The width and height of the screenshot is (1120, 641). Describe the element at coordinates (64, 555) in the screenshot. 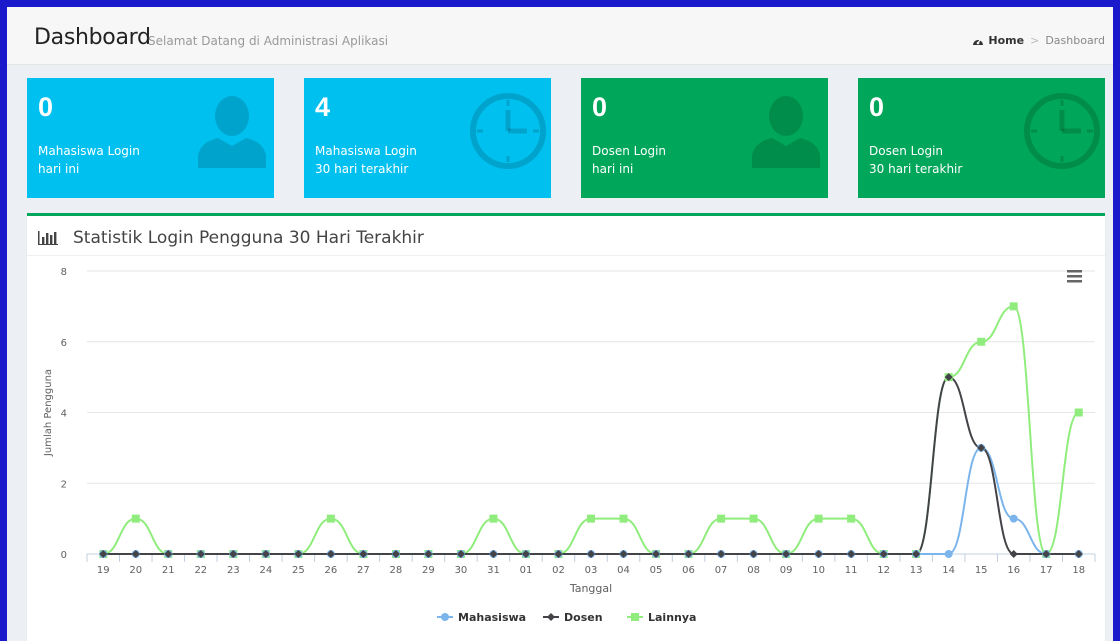

I see `y-tick-label: 0` at that location.